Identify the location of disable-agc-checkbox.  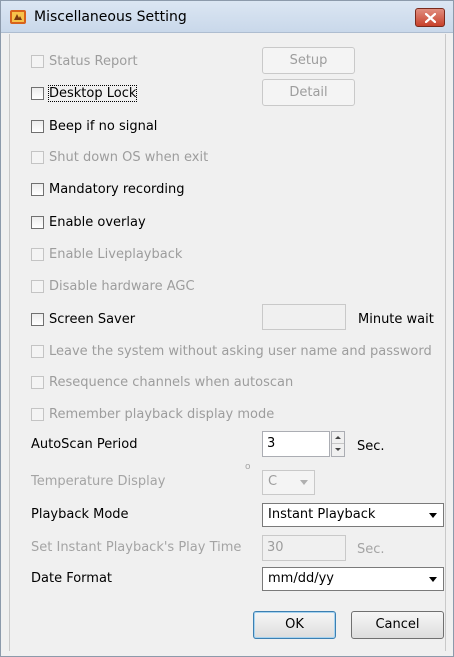
(37, 286).